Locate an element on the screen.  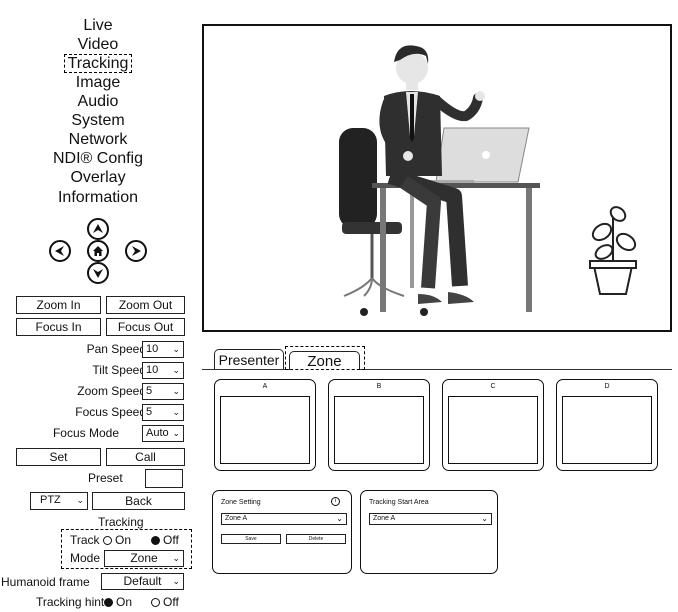
zone-card-label: D is located at coordinates (607, 386).